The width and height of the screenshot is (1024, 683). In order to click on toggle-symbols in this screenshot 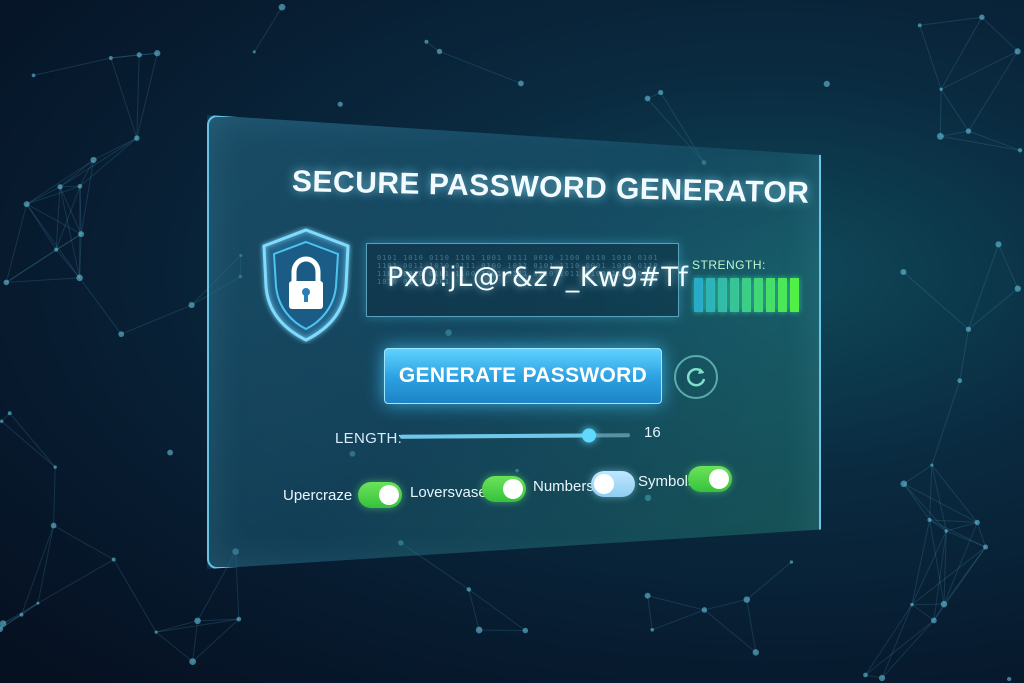, I will do `click(710, 479)`.